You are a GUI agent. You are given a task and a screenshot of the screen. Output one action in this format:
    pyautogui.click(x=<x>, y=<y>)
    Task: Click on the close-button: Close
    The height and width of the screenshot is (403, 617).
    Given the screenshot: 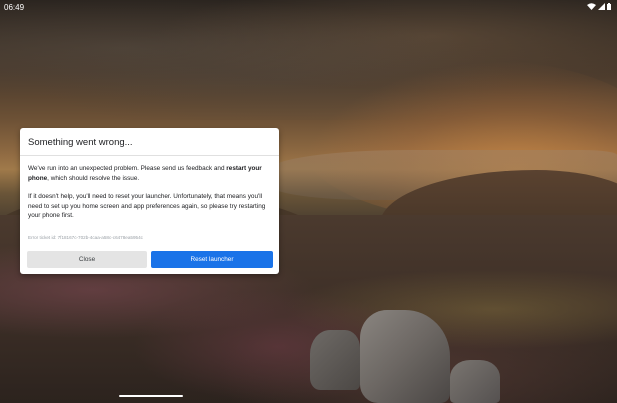 What is the action you would take?
    pyautogui.click(x=87, y=259)
    